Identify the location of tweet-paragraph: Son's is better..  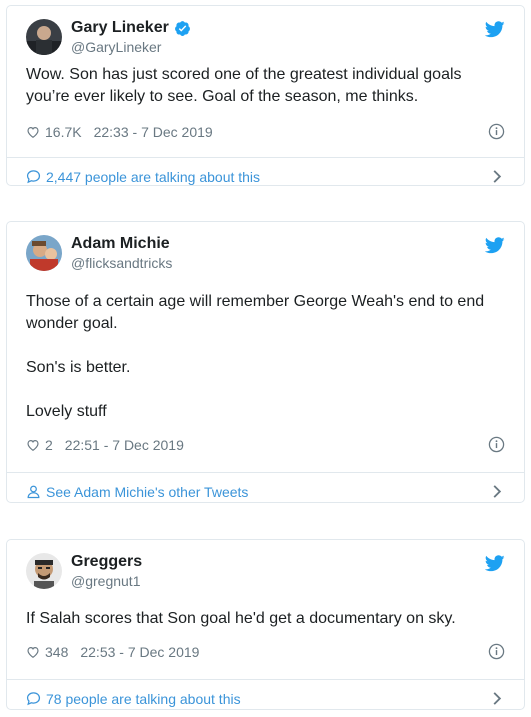
(78, 367).